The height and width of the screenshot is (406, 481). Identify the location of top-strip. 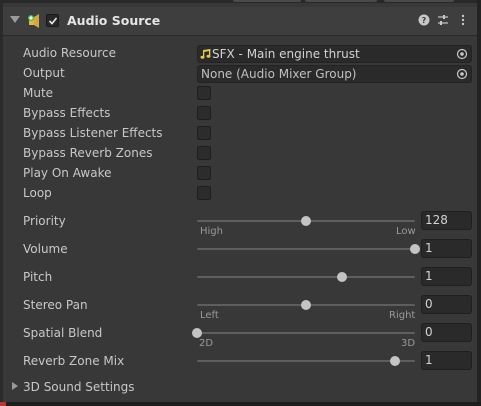
(240, 1).